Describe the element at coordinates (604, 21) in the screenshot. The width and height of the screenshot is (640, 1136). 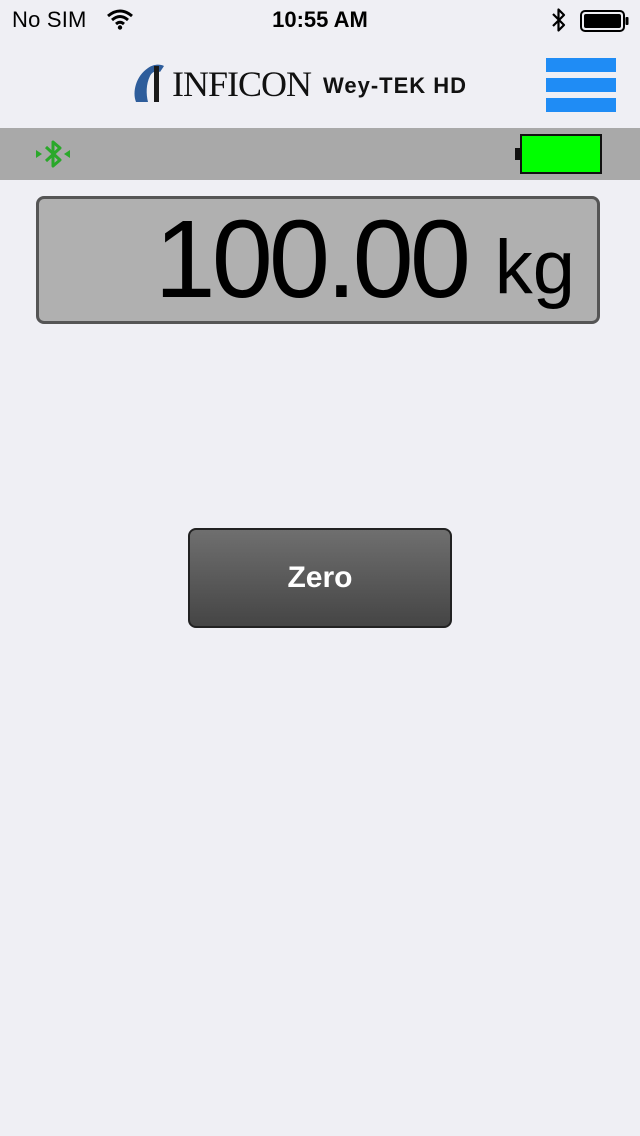
I see `battery-icon` at that location.